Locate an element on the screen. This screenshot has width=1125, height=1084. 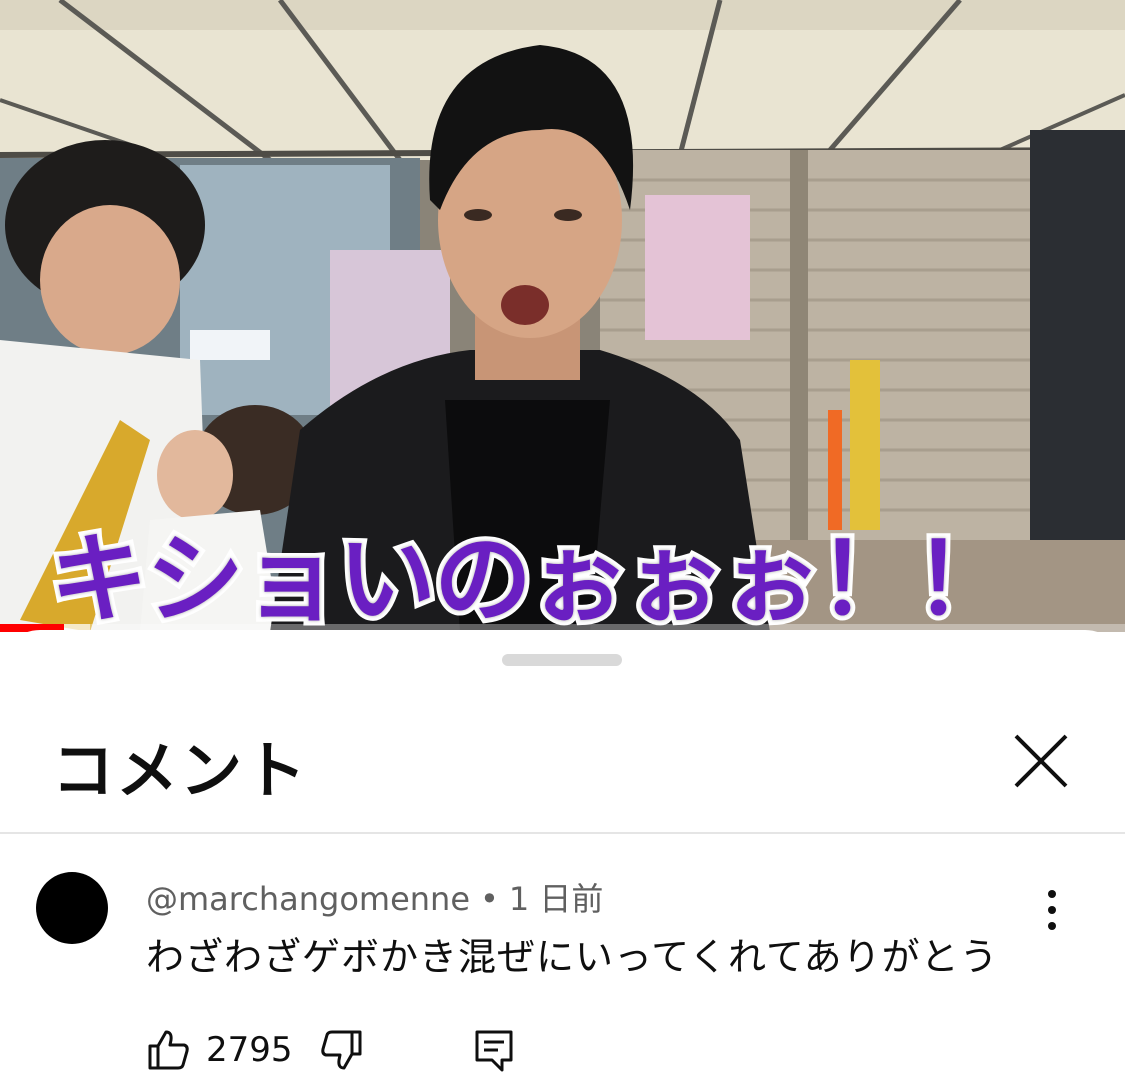
video-caption: キショいのぉぉぉ！！ is located at coordinates (531, 575).